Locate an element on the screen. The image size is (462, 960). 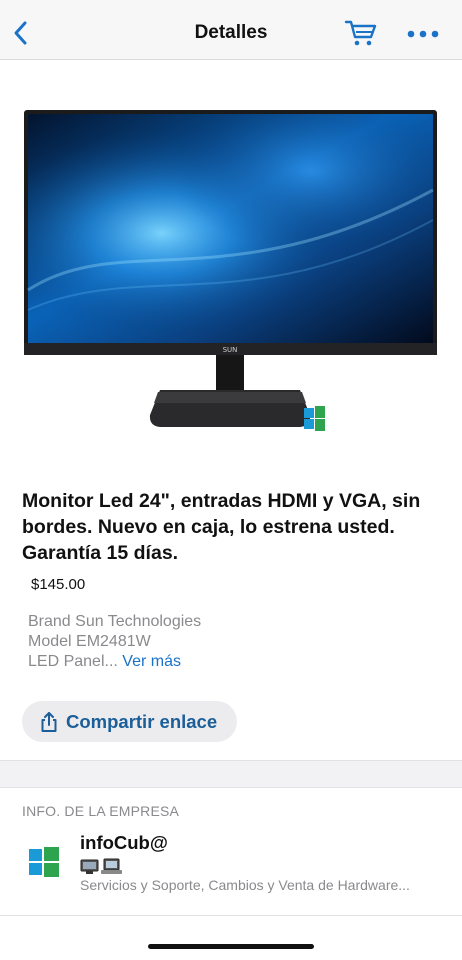
windows-logo-icon is located at coordinates (44, 862).